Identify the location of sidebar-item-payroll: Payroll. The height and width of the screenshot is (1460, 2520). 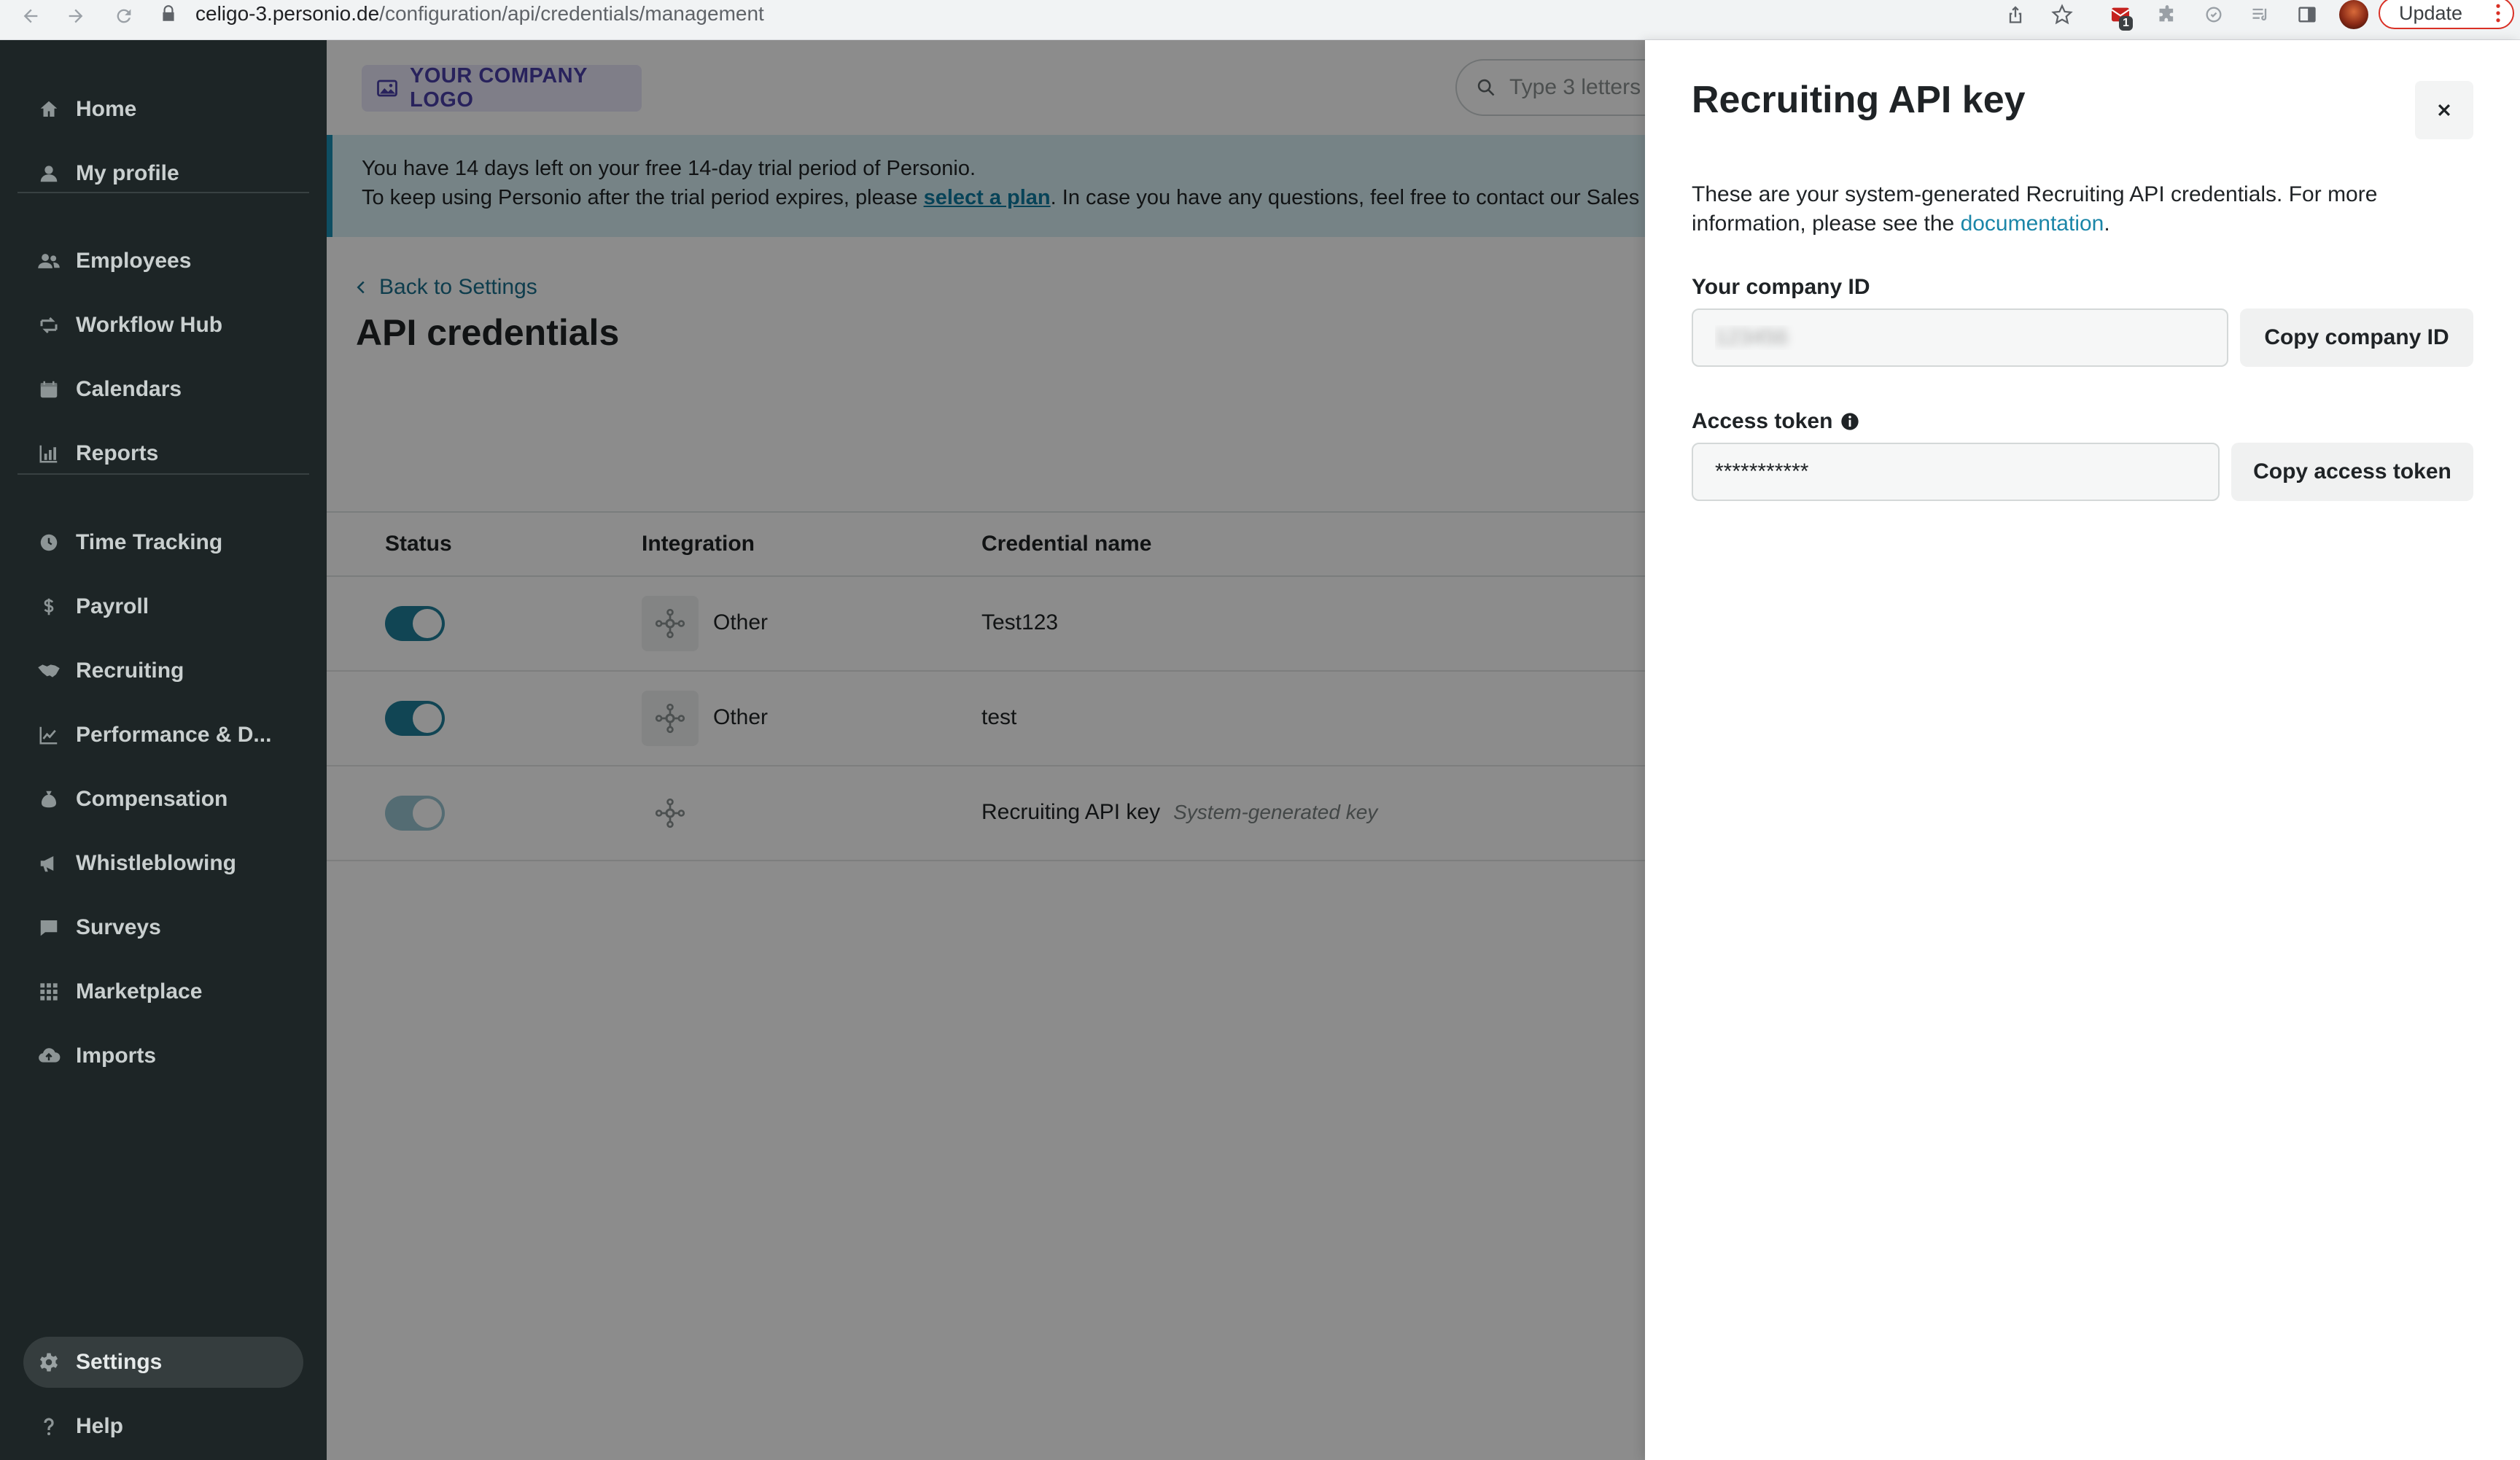
(163, 606).